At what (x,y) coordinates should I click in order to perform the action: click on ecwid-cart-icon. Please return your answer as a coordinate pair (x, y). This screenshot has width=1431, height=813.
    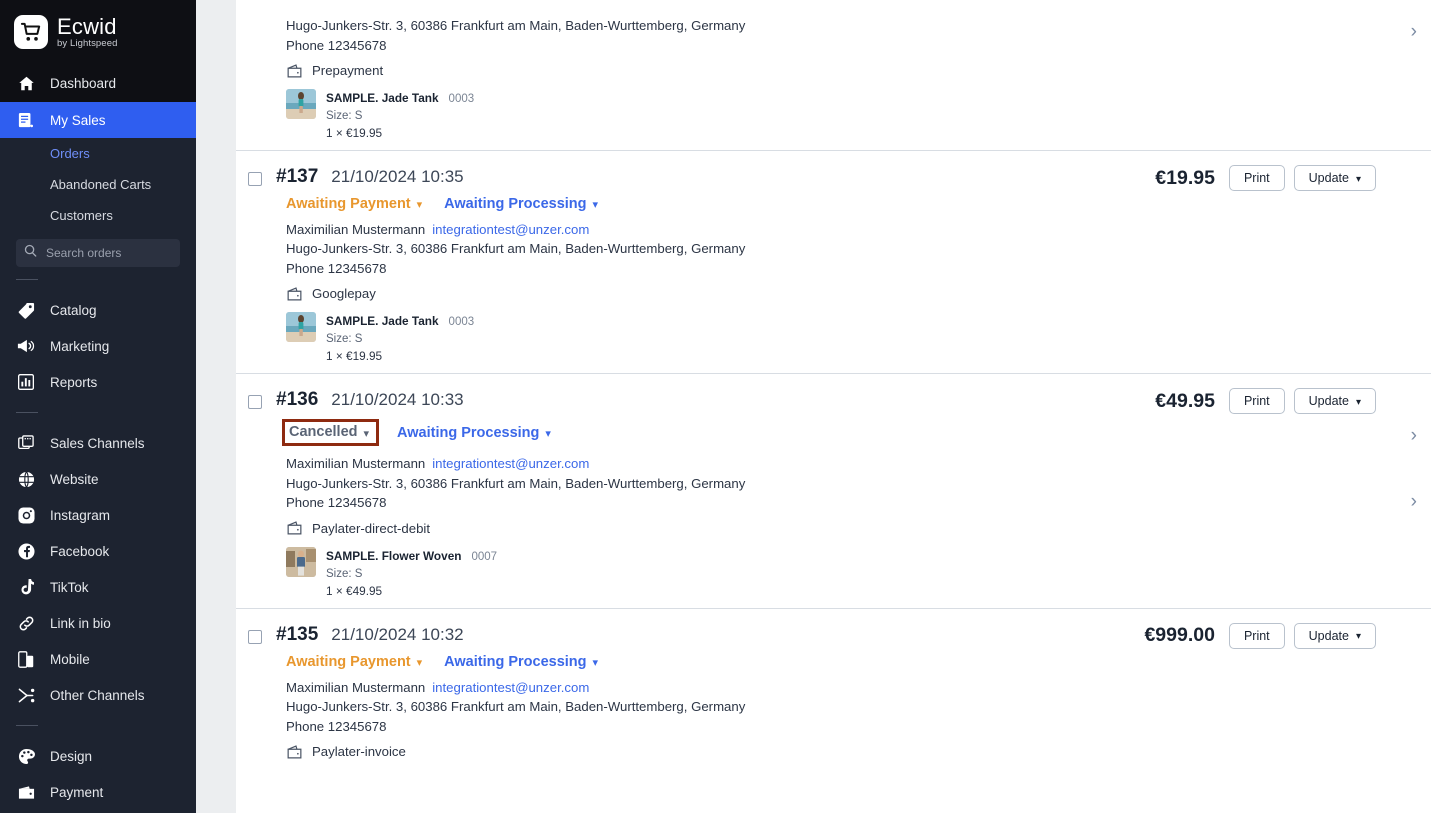
    Looking at the image, I should click on (31, 32).